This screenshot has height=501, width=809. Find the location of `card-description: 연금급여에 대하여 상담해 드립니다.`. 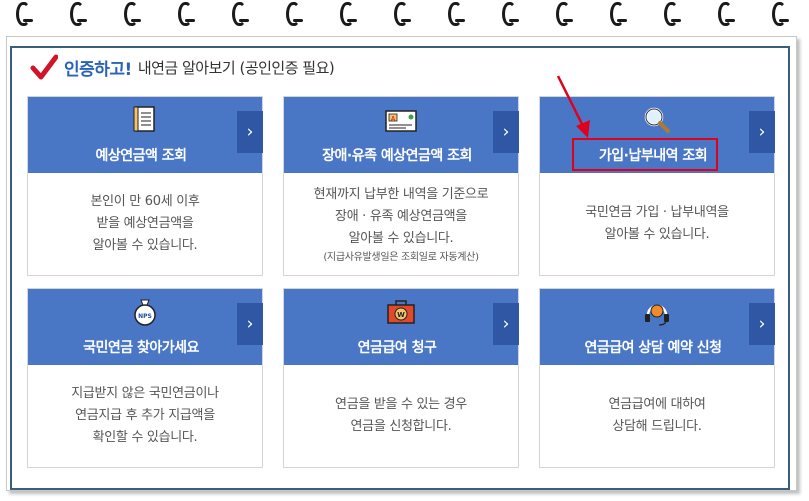

card-description: 연금급여에 대하여 상담해 드립니다. is located at coordinates (657, 416).